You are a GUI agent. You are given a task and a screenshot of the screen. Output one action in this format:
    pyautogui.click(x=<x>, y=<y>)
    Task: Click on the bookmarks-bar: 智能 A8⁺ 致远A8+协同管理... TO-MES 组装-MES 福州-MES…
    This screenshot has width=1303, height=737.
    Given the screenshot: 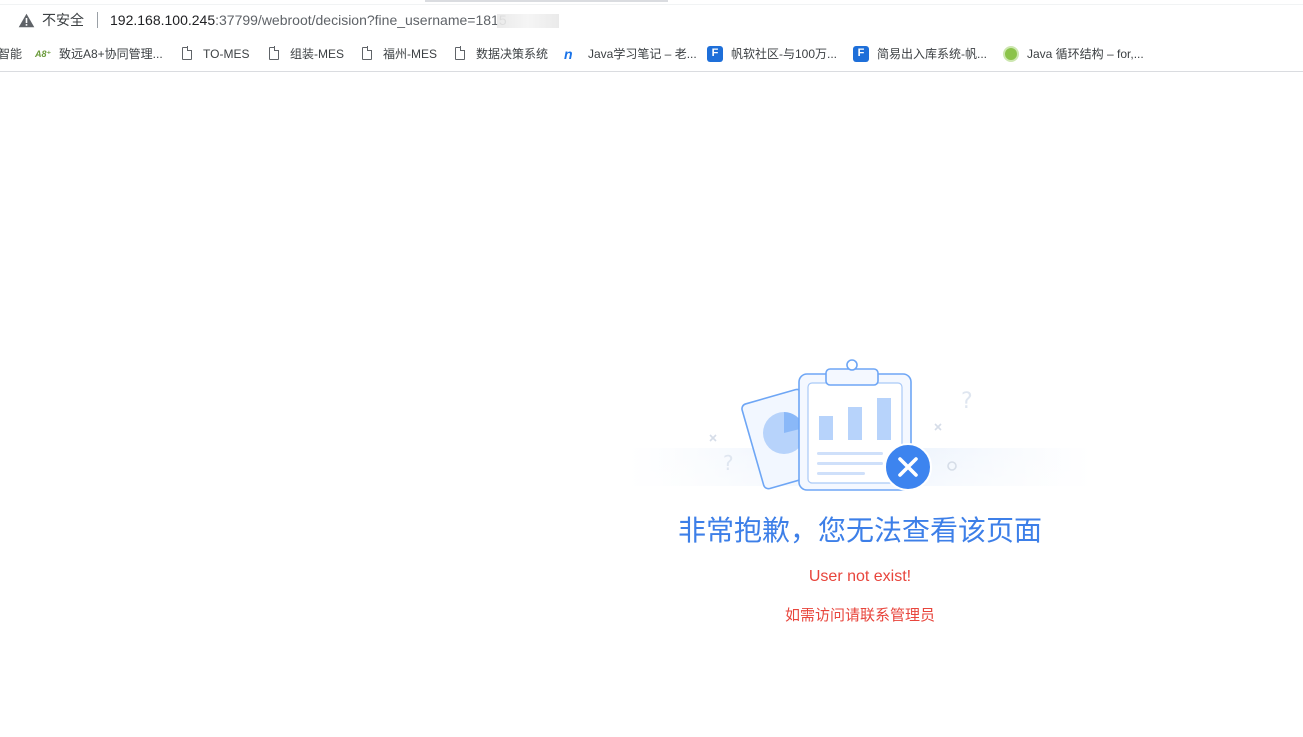 What is the action you would take?
    pyautogui.click(x=651, y=54)
    